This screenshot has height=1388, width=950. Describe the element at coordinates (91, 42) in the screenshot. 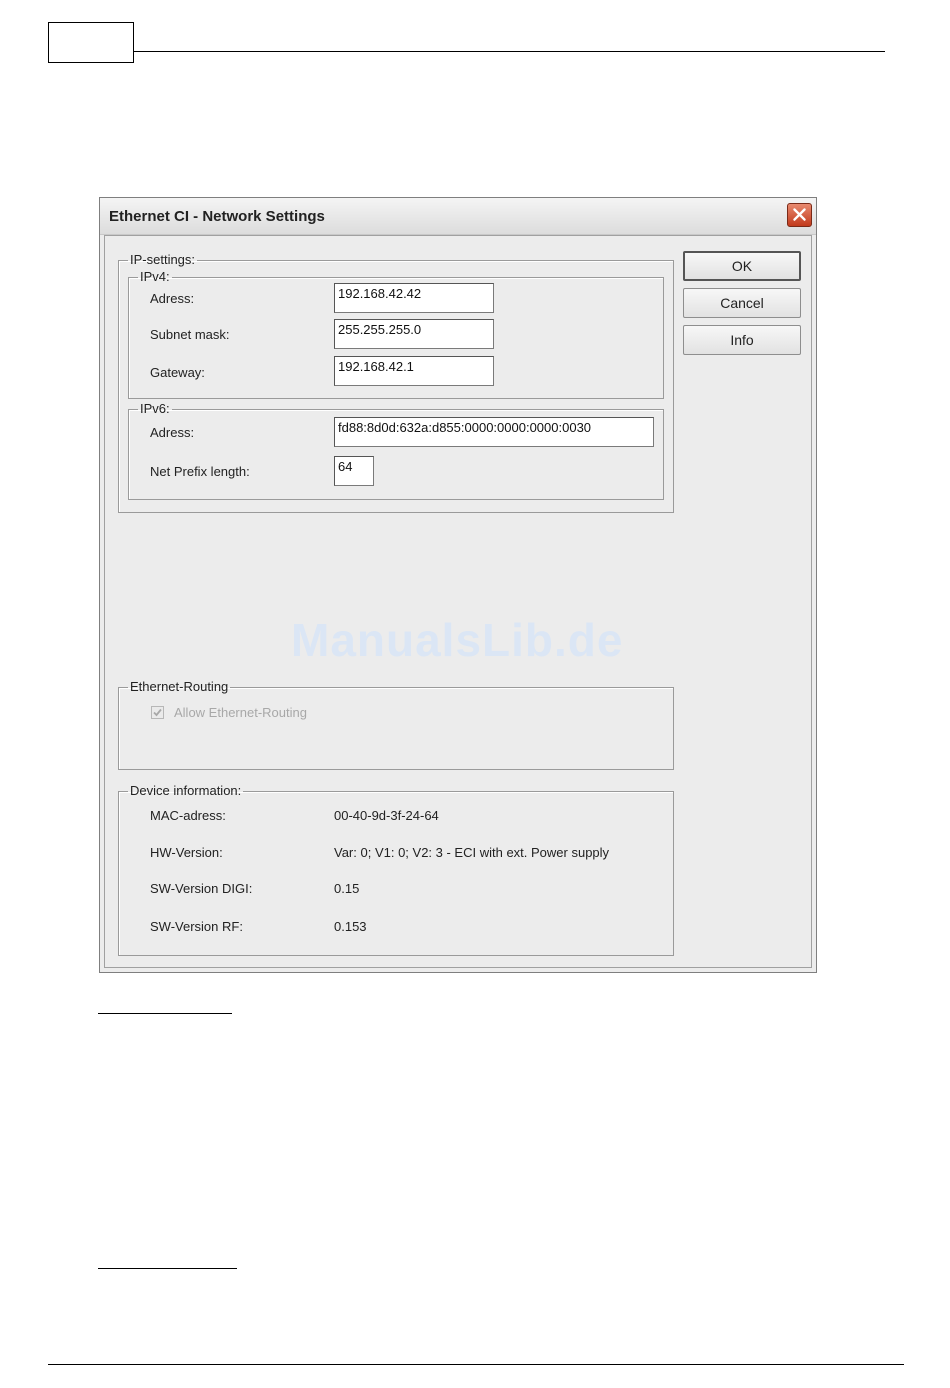

I see `page-number-box` at that location.